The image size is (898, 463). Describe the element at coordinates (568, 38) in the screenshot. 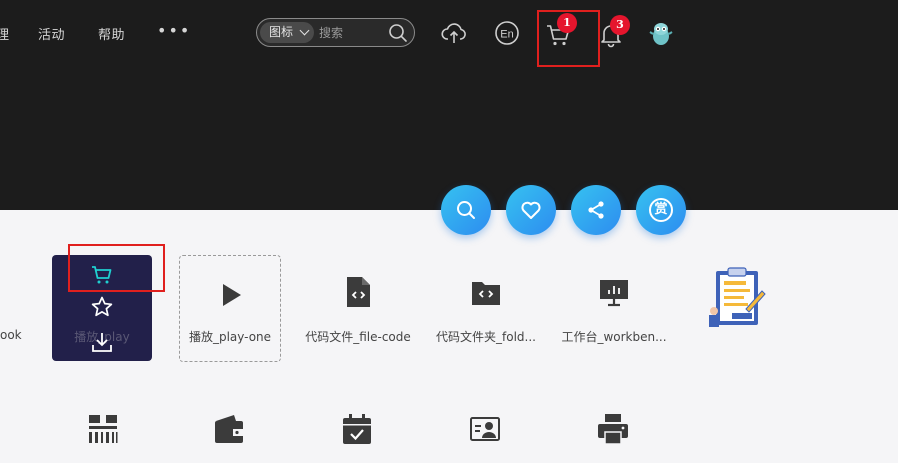

I see `highlight-box-cart` at that location.